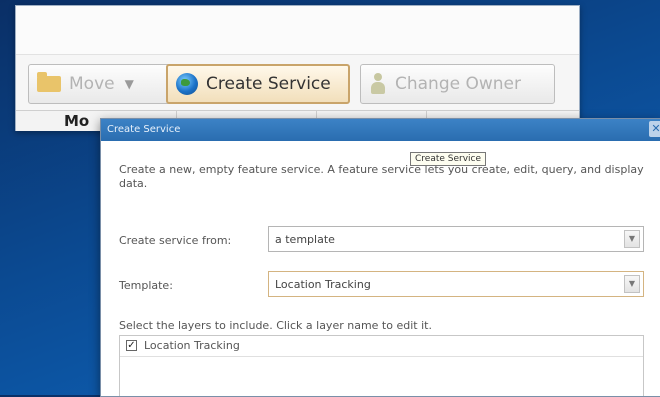 The image size is (660, 397). I want to click on move-button-label: Move, so click(92, 84).